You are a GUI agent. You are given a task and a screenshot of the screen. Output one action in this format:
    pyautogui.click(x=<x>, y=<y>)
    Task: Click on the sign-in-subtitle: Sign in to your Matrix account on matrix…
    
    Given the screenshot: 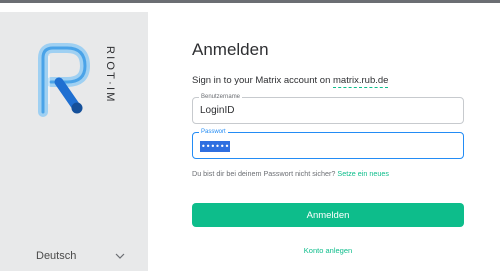 What is the action you would take?
    pyautogui.click(x=290, y=81)
    